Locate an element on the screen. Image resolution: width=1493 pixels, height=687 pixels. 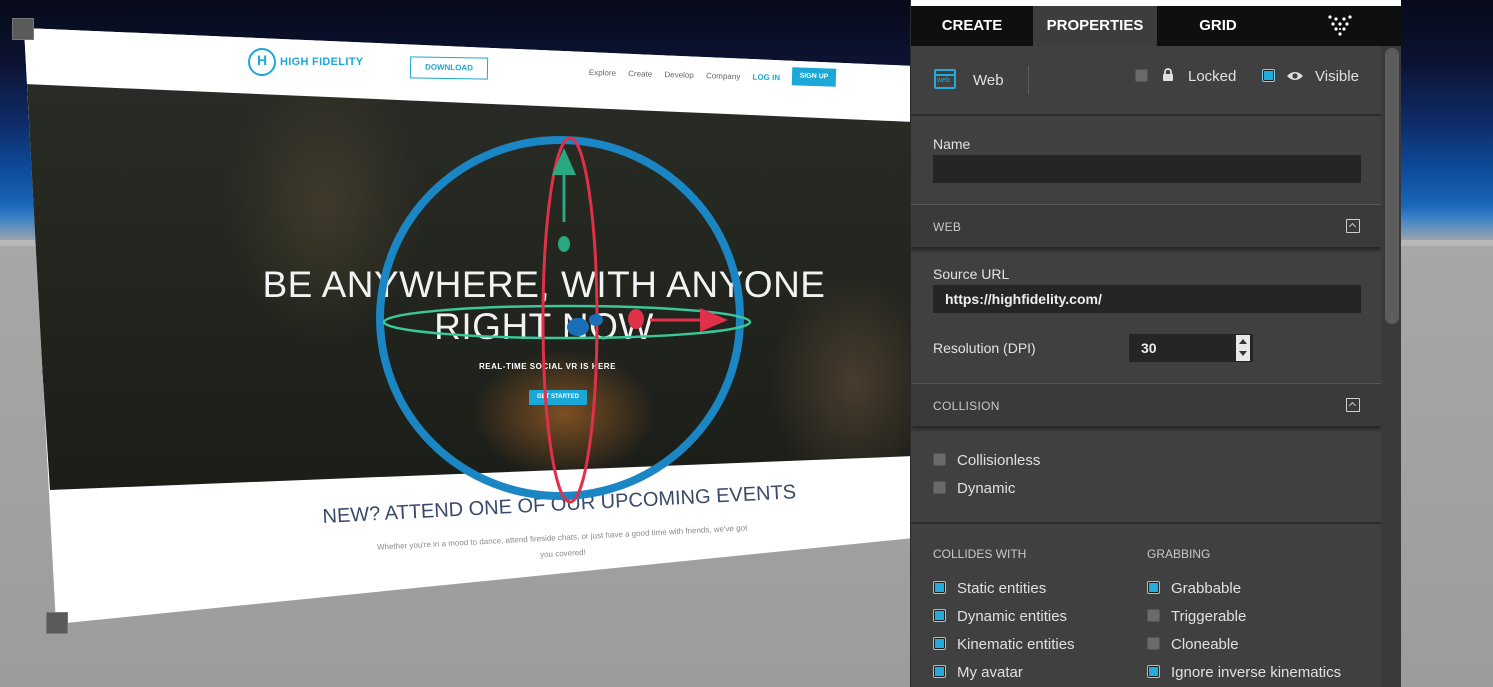
grabbable-checkbox is located at coordinates (1153, 587).